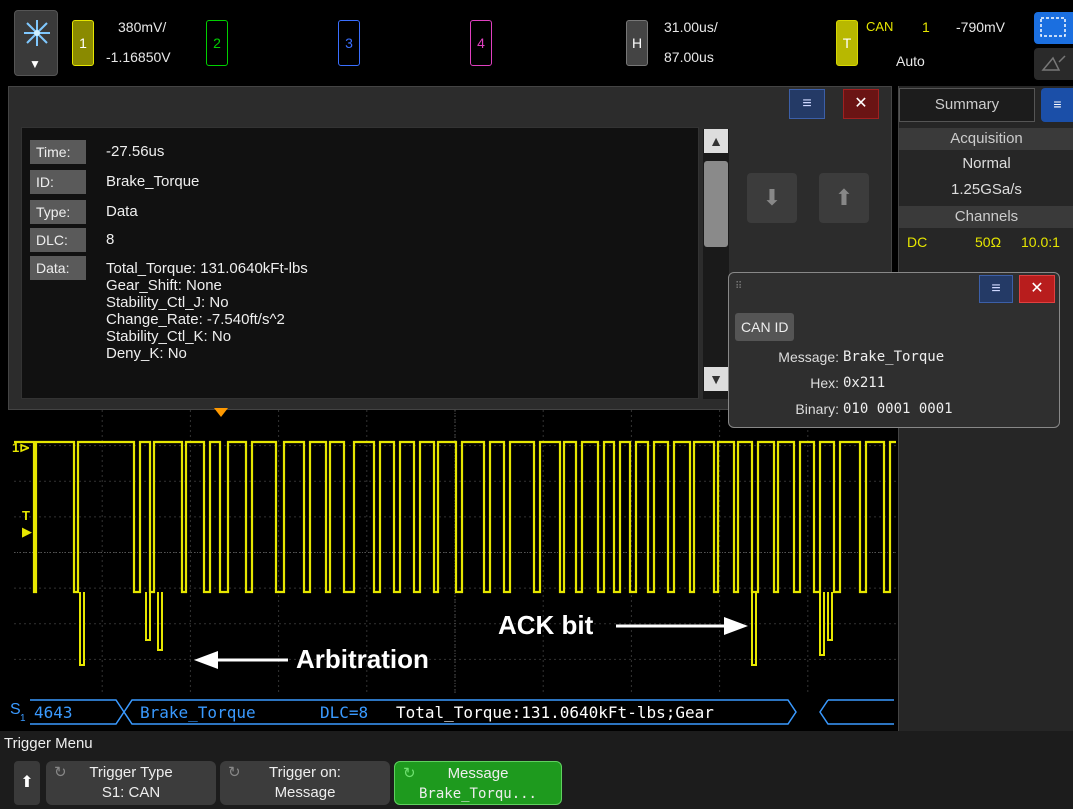 The height and width of the screenshot is (809, 1073). What do you see at coordinates (195, 319) in the screenshot?
I see `data-line: Change_Rate: -7.540ft/s^2` at bounding box center [195, 319].